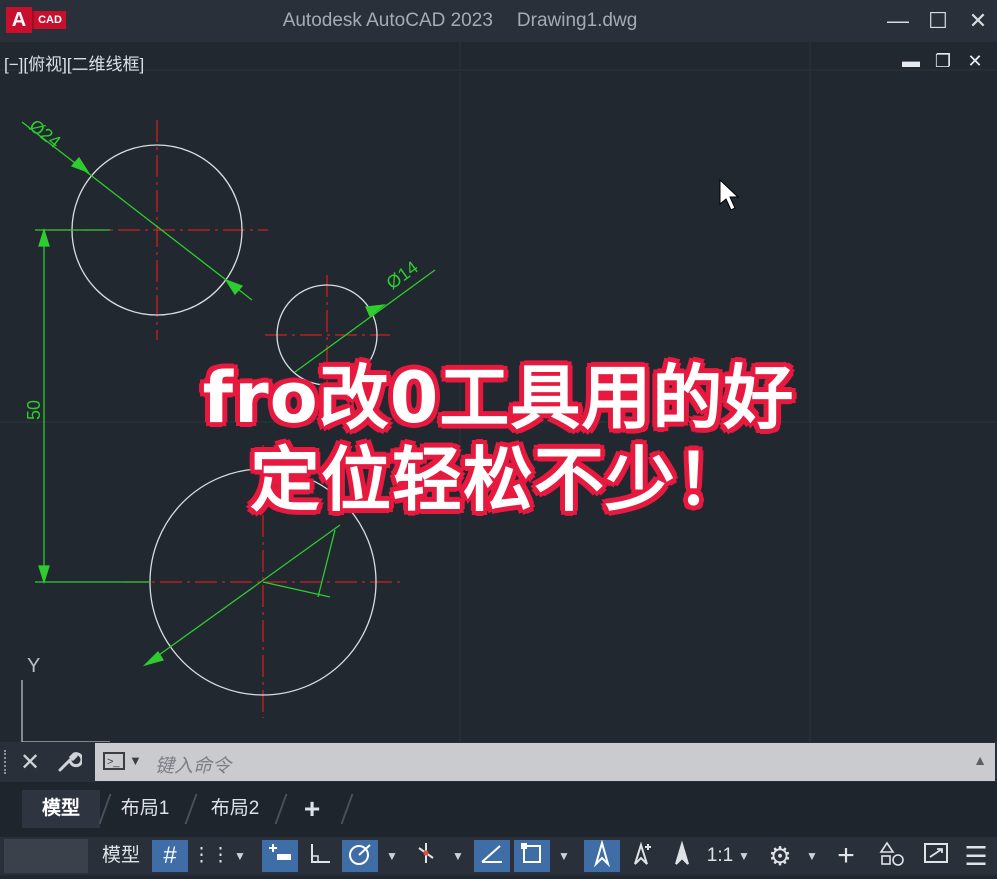 The width and height of the screenshot is (997, 879). I want to click on grid-icon: #, so click(170, 856).